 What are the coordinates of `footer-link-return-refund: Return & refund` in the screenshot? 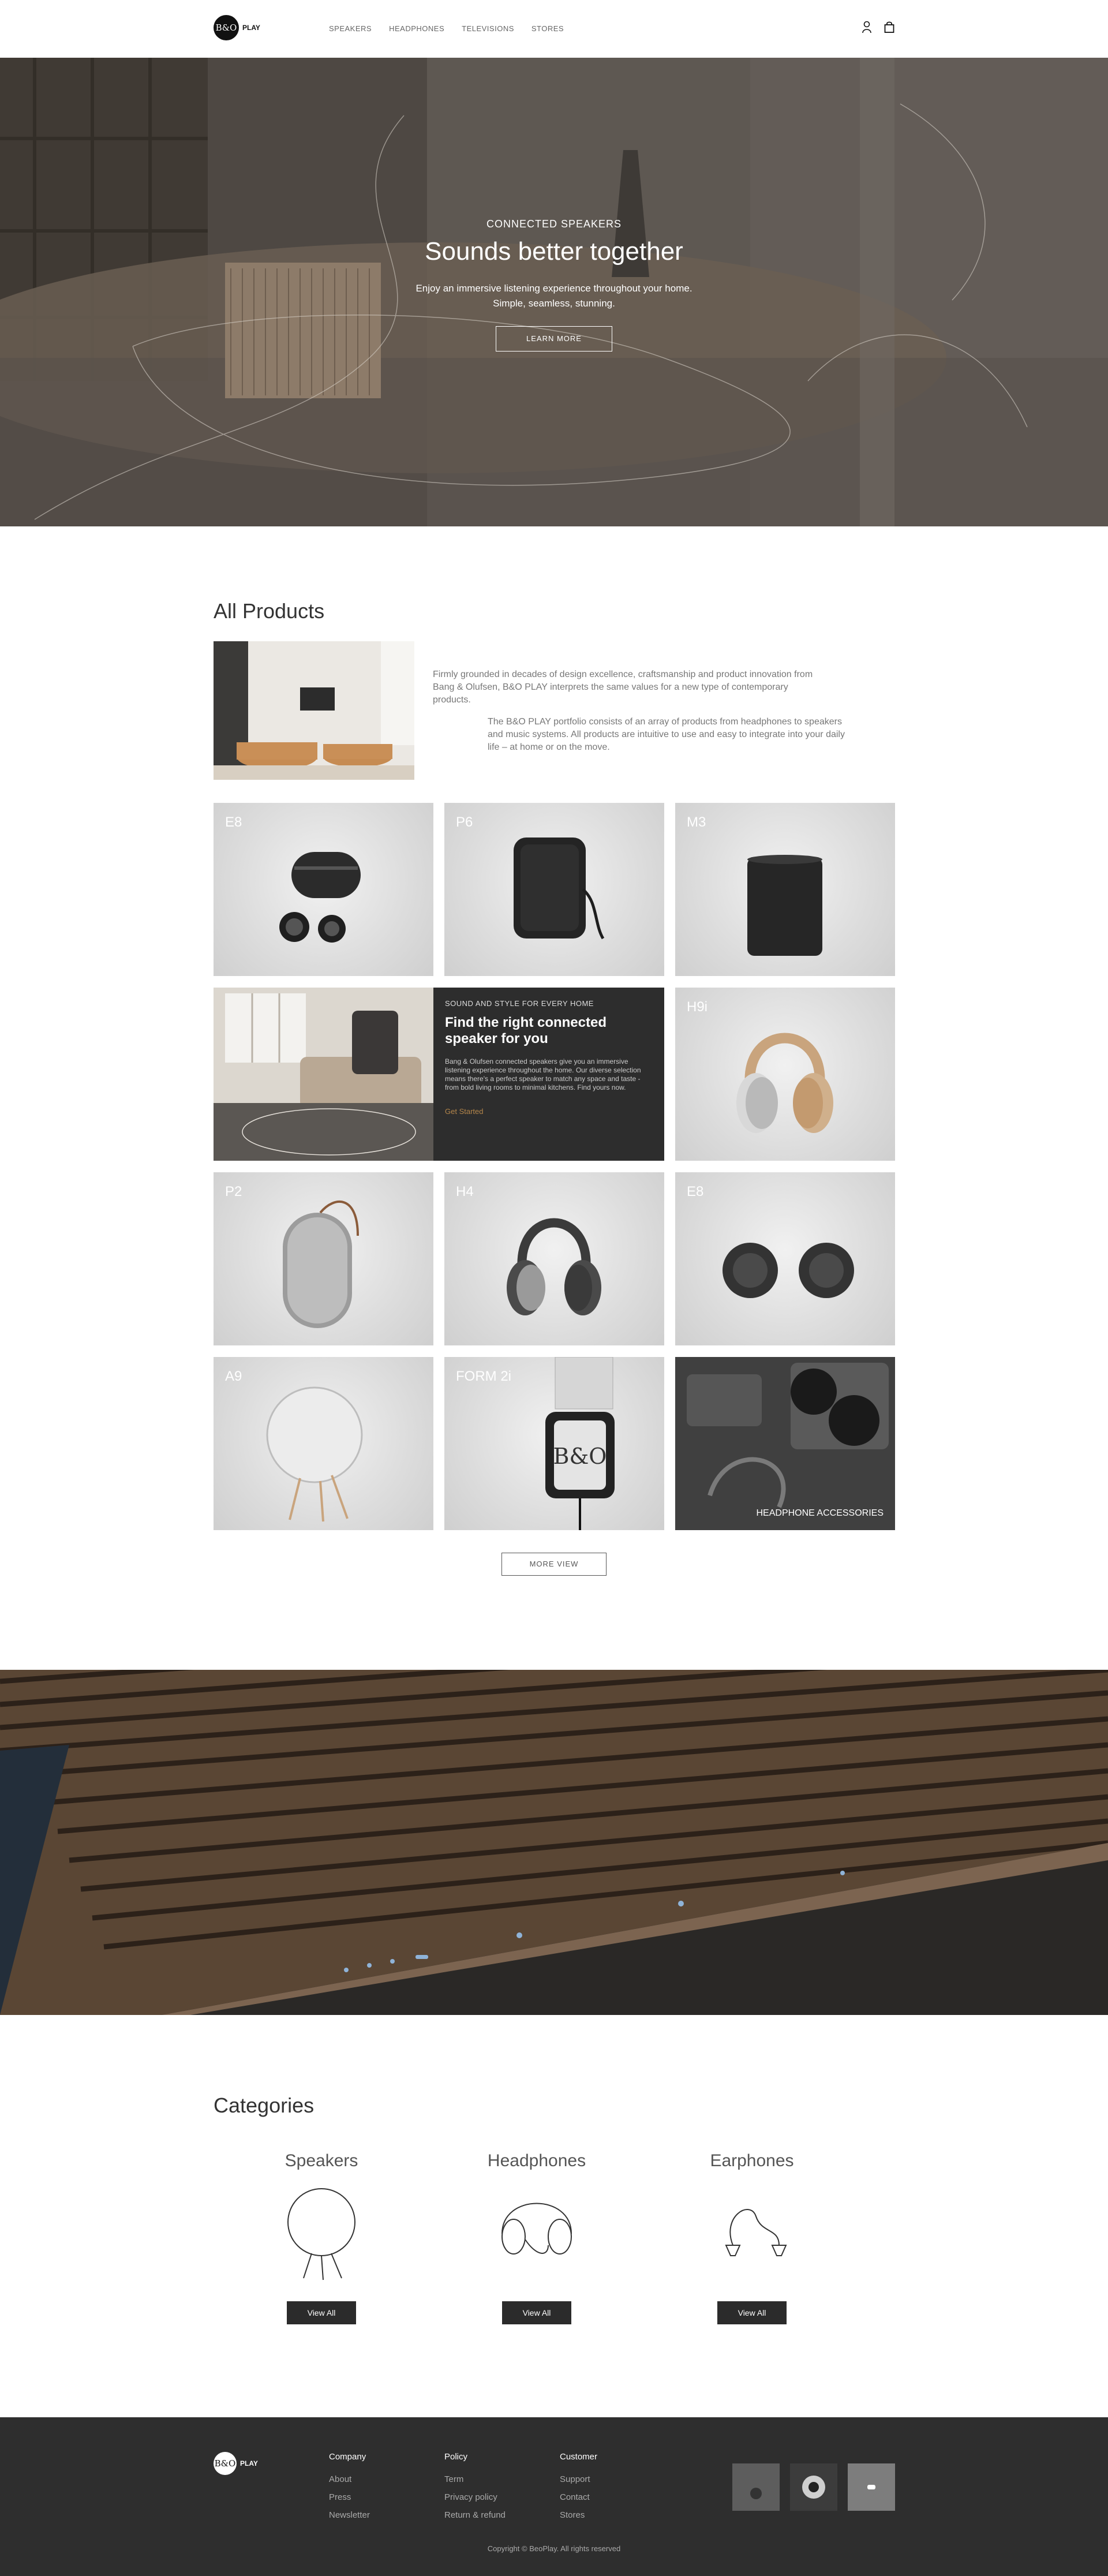 It's located at (475, 2515).